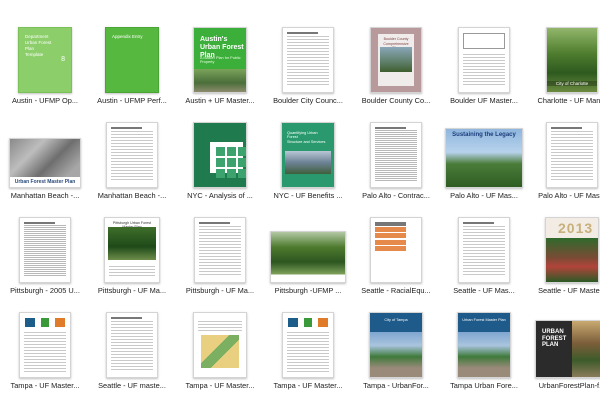 The image size is (600, 403). What do you see at coordinates (308, 323) in the screenshot?
I see `logo-strip` at bounding box center [308, 323].